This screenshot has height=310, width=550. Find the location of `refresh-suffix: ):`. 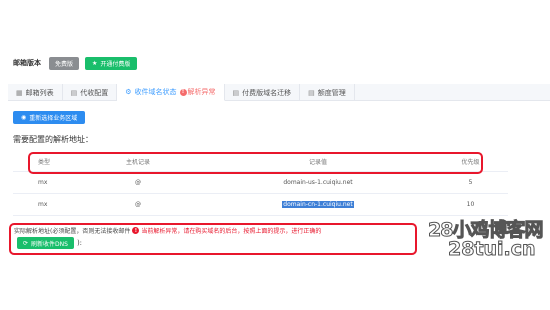

refresh-suffix: ): is located at coordinates (79, 243).